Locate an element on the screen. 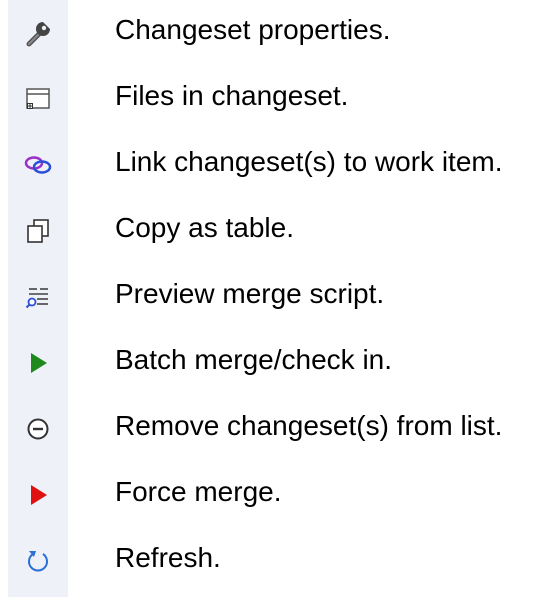  remove-circle-icon is located at coordinates (38, 429).